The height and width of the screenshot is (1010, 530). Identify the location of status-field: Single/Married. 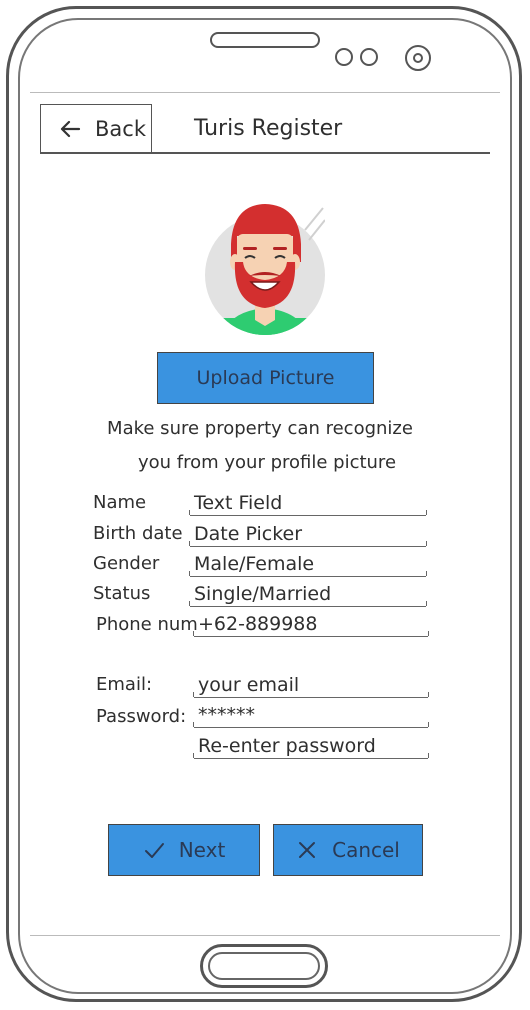
(308, 594).